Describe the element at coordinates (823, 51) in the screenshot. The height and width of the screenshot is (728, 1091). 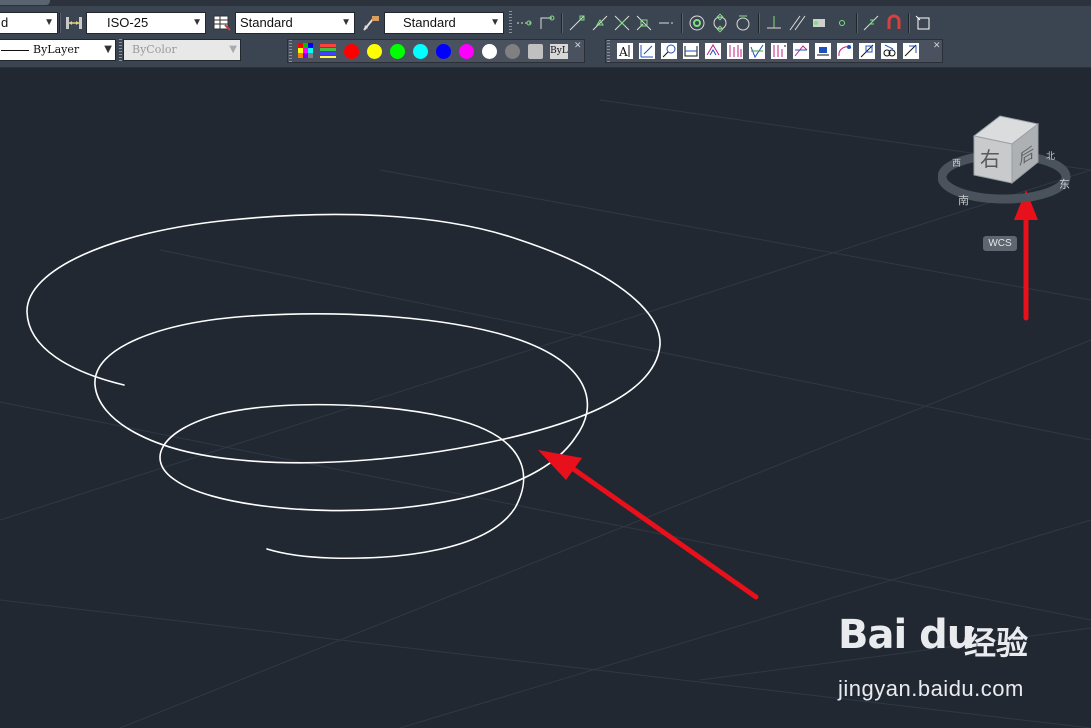
I see `dim-jogged-icon` at that location.